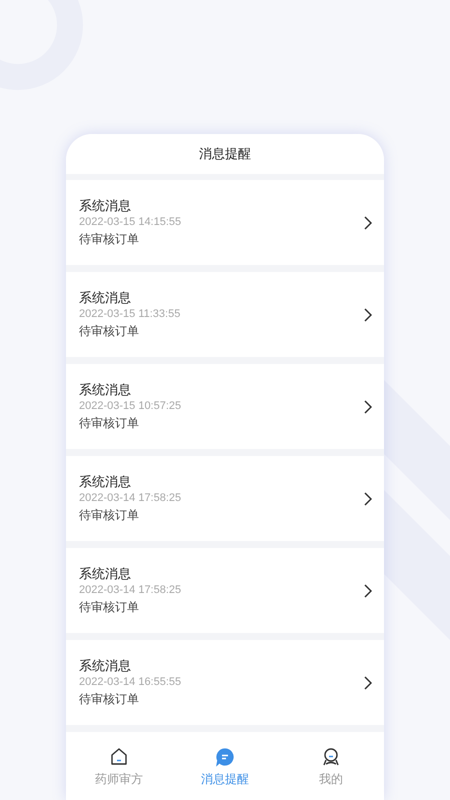 This screenshot has width=450, height=800. I want to click on message-card: 系统消息 2022-03-15 10:57:25 待审核订单, so click(225, 406).